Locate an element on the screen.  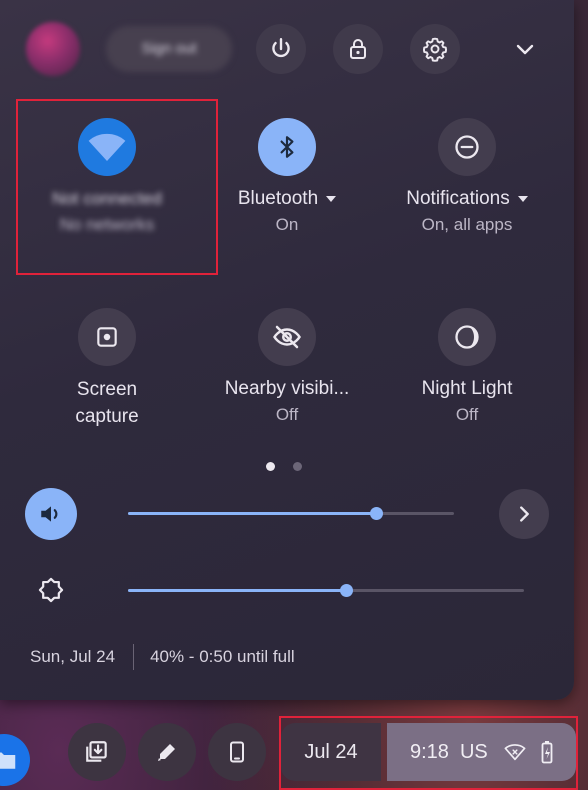
bluetooth-toggle is located at coordinates (287, 147).